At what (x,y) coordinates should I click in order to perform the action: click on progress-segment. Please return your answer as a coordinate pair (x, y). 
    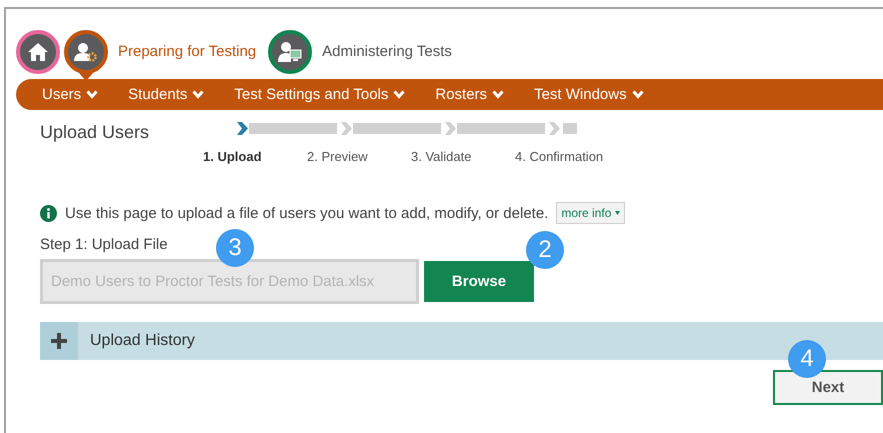
    Looking at the image, I should click on (570, 128).